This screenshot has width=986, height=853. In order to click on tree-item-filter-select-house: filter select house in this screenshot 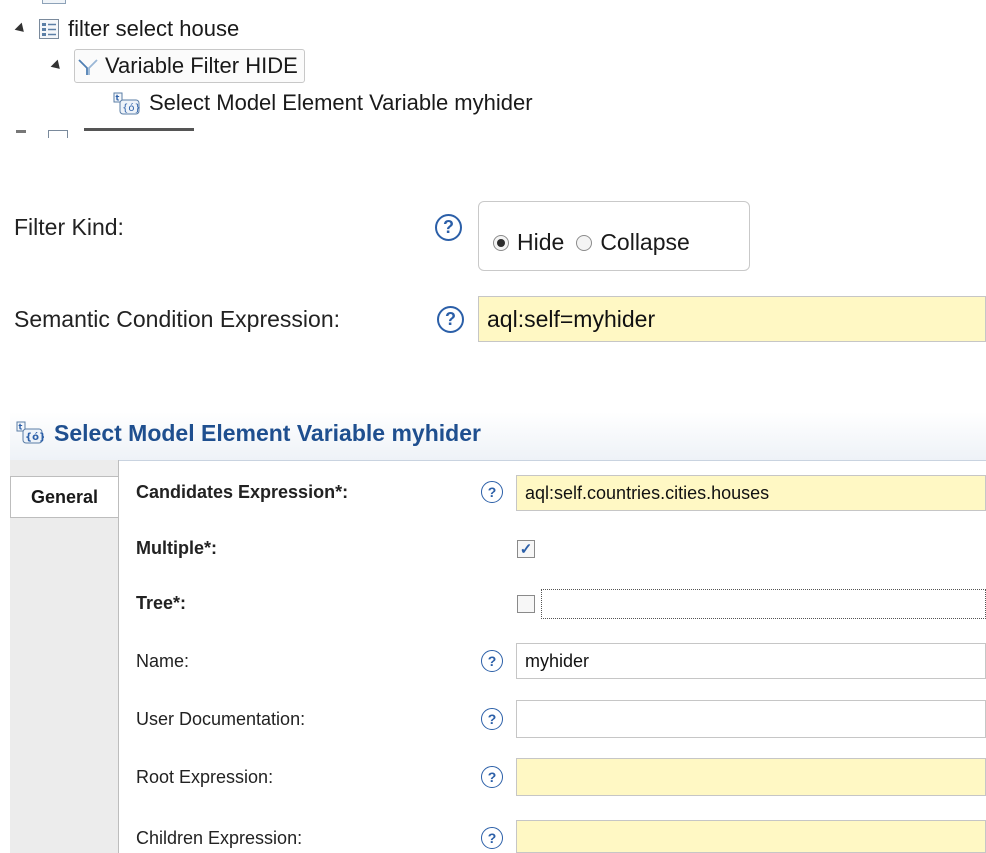, I will do `click(126, 29)`.